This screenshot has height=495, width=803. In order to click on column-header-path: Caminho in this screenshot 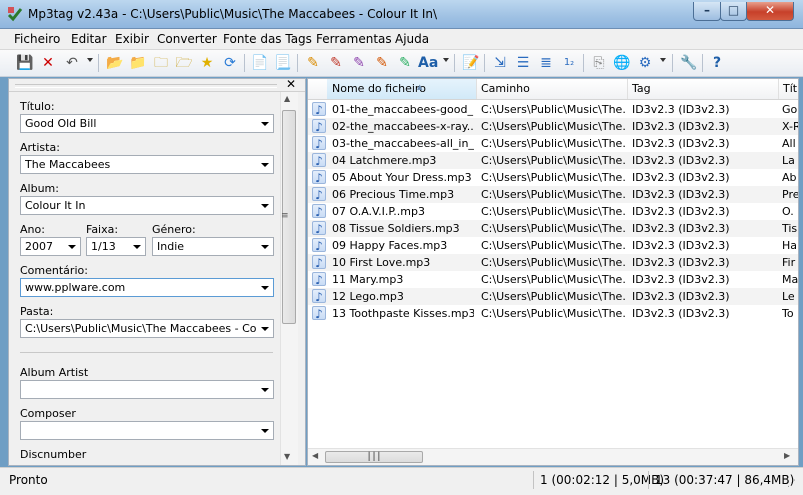, I will do `click(552, 89)`.